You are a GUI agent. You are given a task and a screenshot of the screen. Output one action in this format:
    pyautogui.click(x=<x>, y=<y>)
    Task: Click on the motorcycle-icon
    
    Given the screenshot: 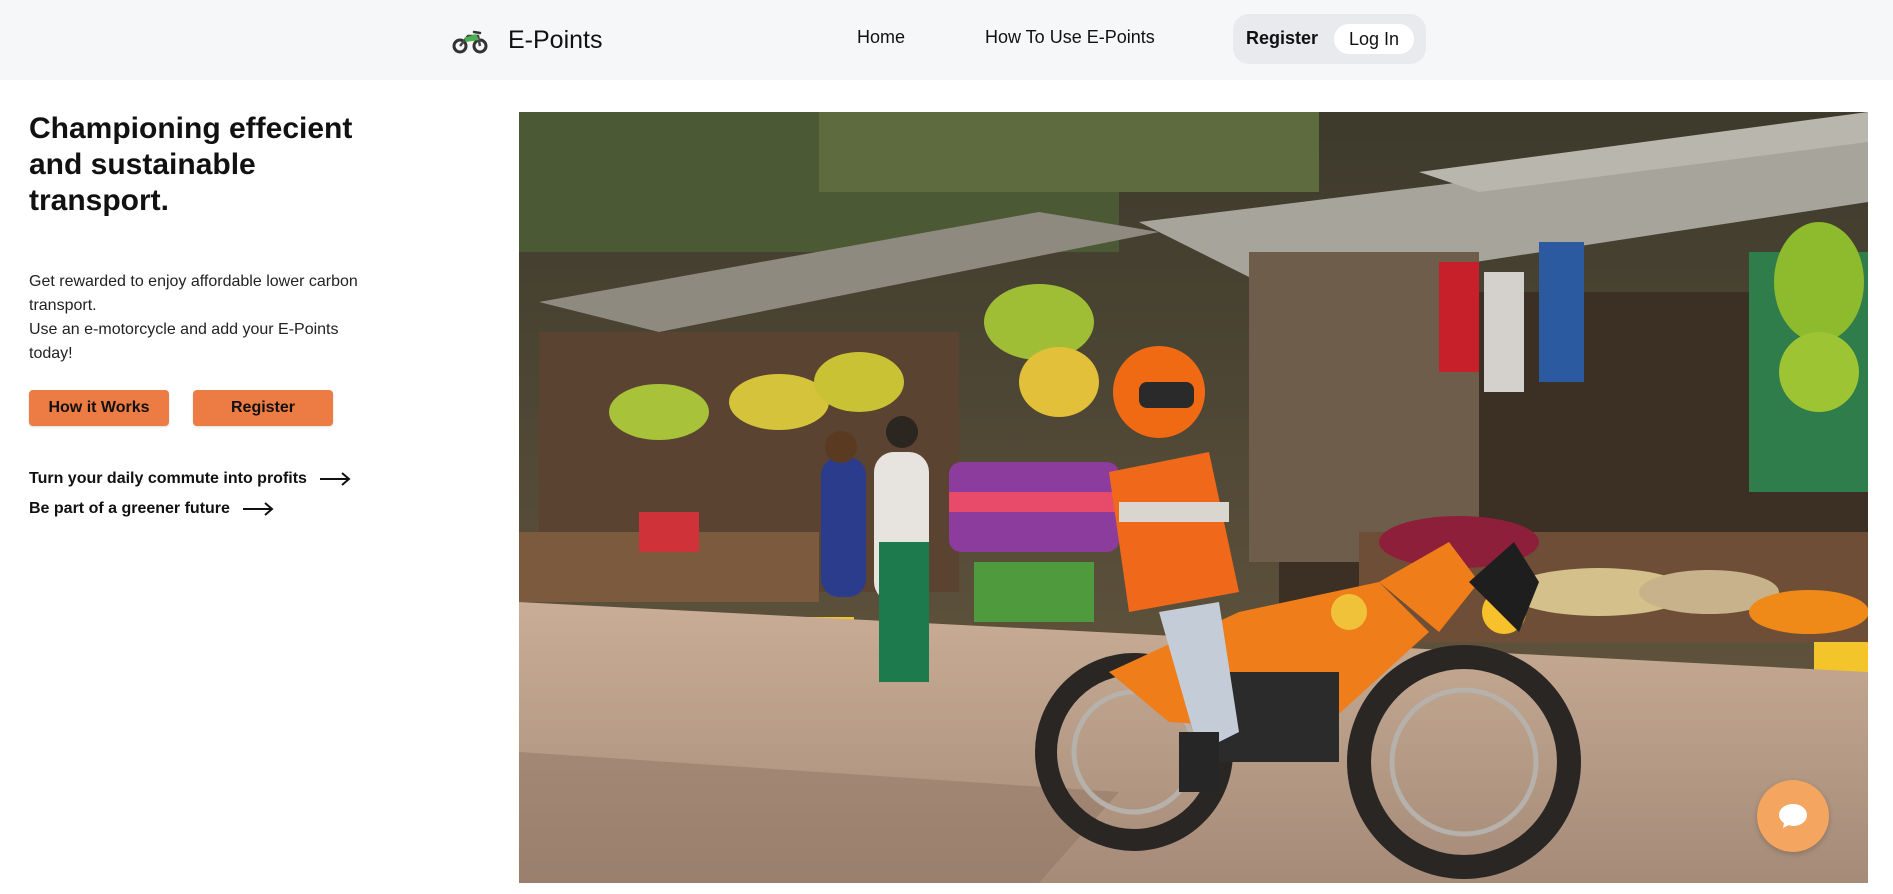 What is the action you would take?
    pyautogui.click(x=470, y=42)
    